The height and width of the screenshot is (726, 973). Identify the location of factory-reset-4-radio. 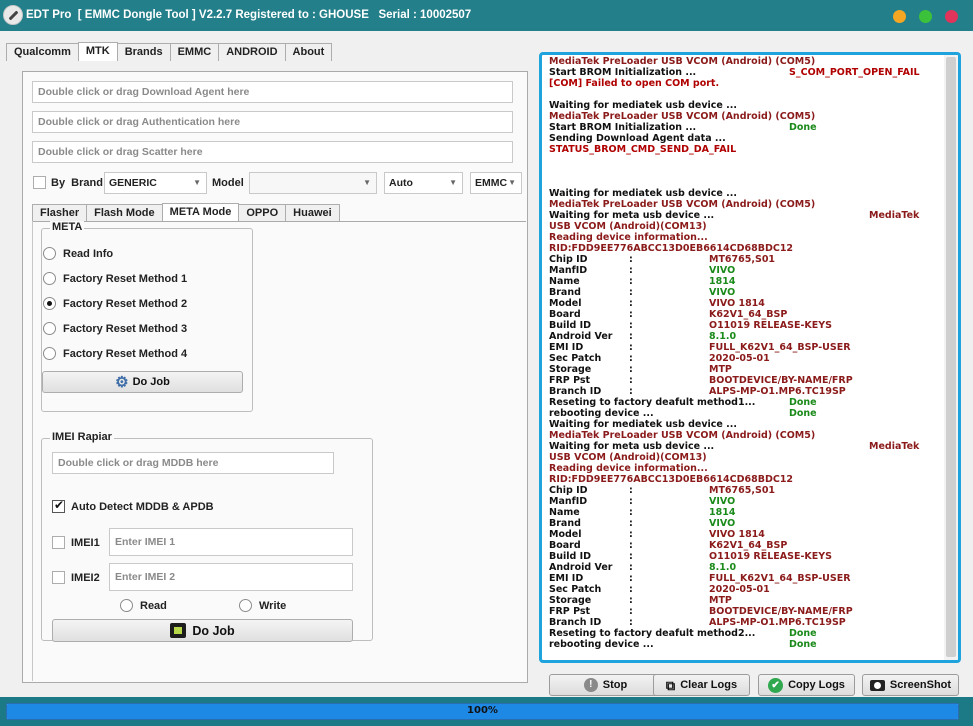
(49, 353).